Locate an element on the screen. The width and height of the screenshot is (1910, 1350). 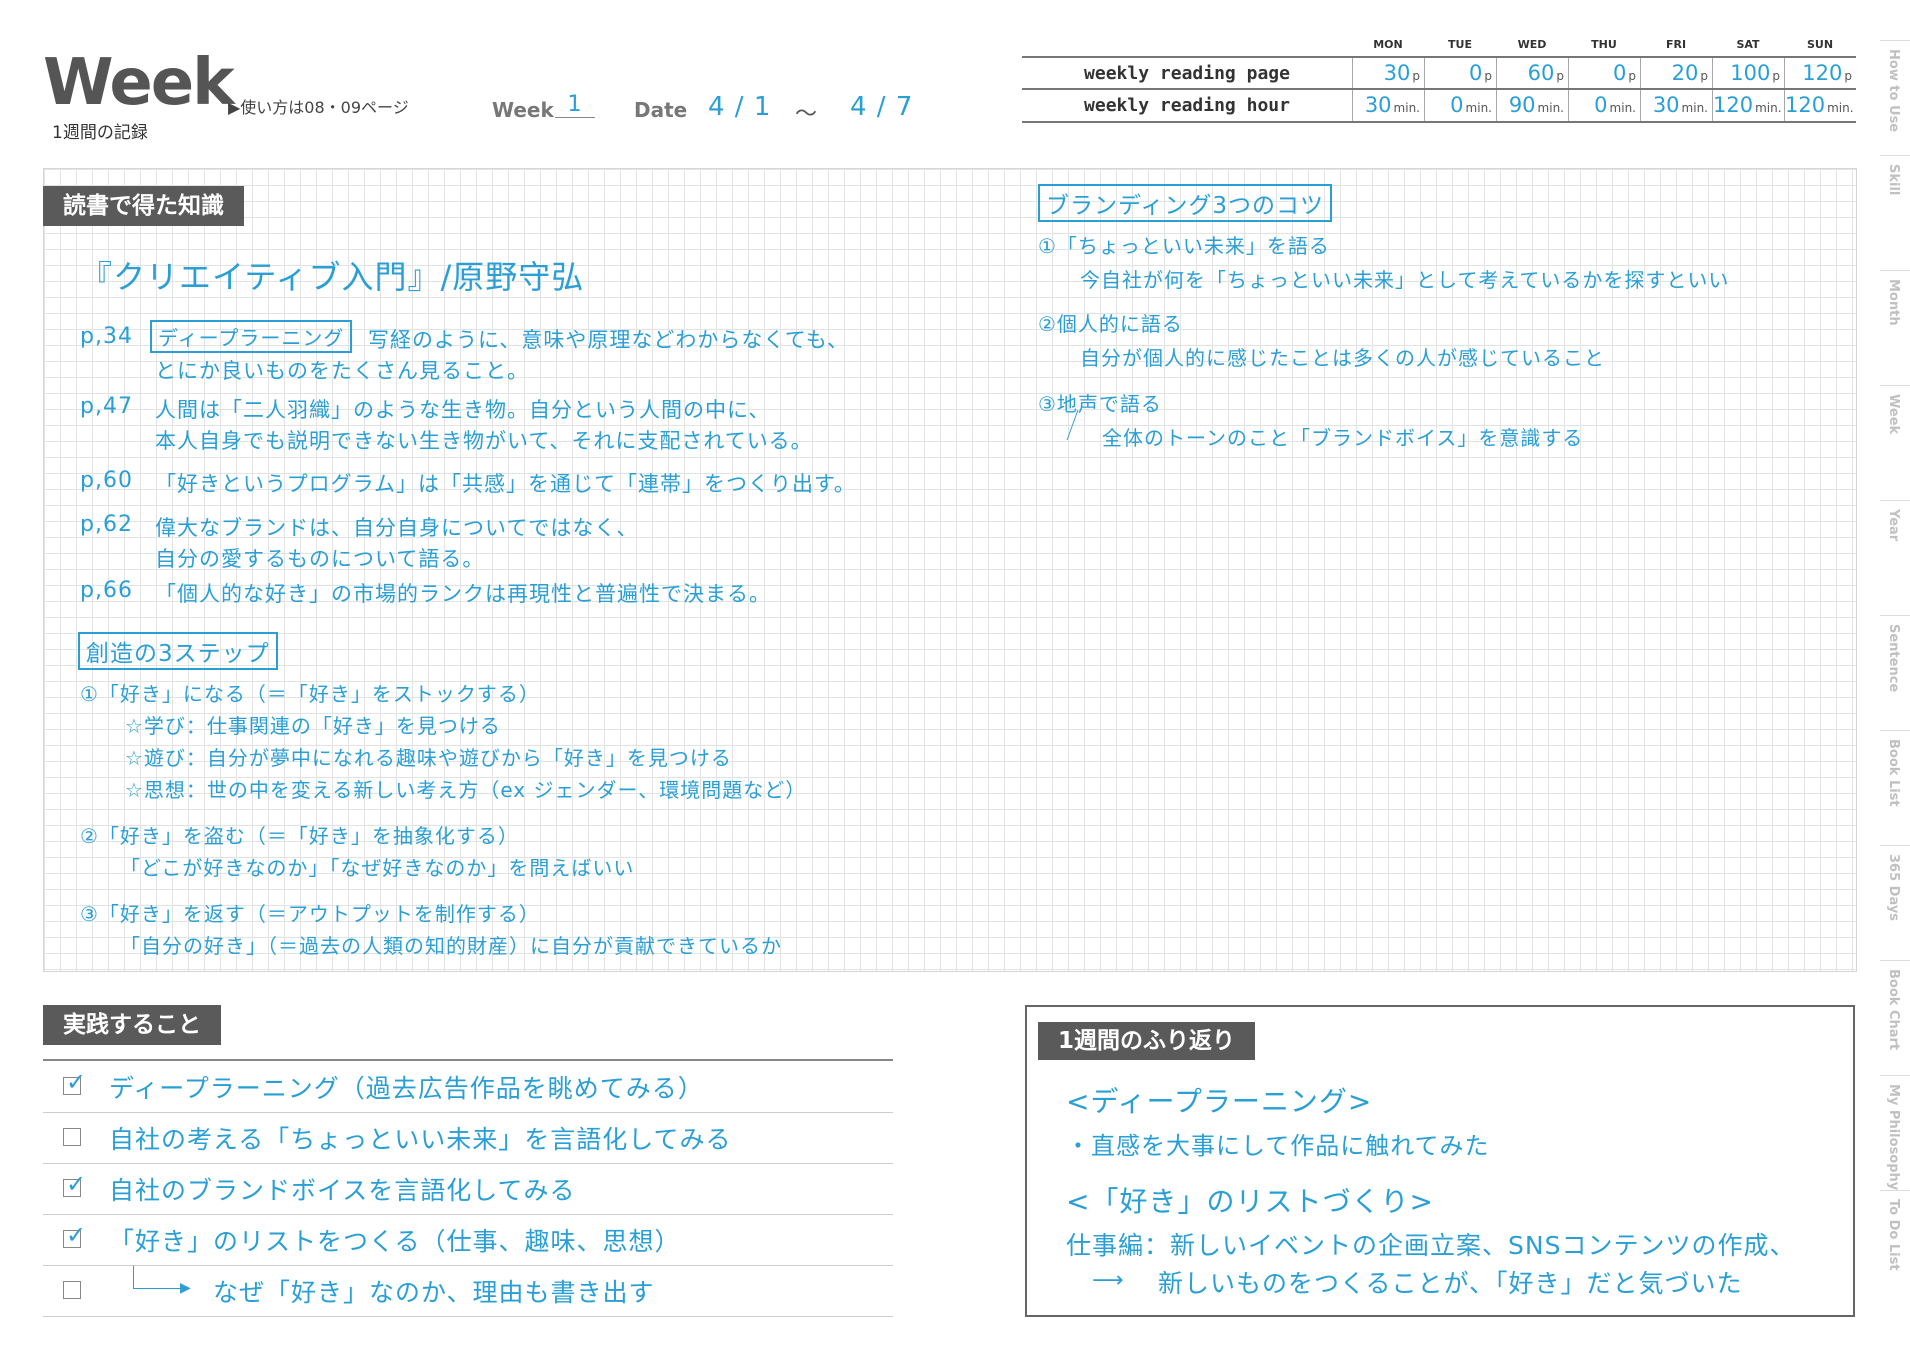
reading-cell: 60 p is located at coordinates (1532, 73).